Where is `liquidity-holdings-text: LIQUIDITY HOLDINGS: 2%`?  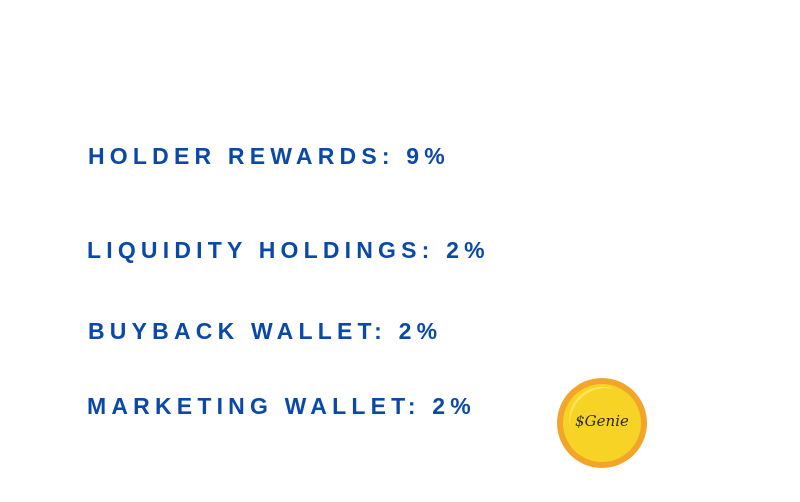
liquidity-holdings-text: LIQUIDITY HOLDINGS: 2% is located at coordinates (288, 250).